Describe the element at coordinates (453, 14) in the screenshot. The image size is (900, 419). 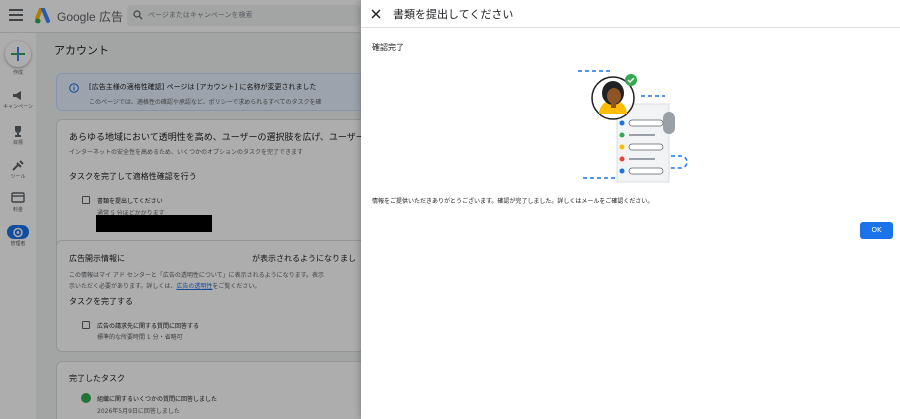
I see `dialog-title: 書類を提出してください` at that location.